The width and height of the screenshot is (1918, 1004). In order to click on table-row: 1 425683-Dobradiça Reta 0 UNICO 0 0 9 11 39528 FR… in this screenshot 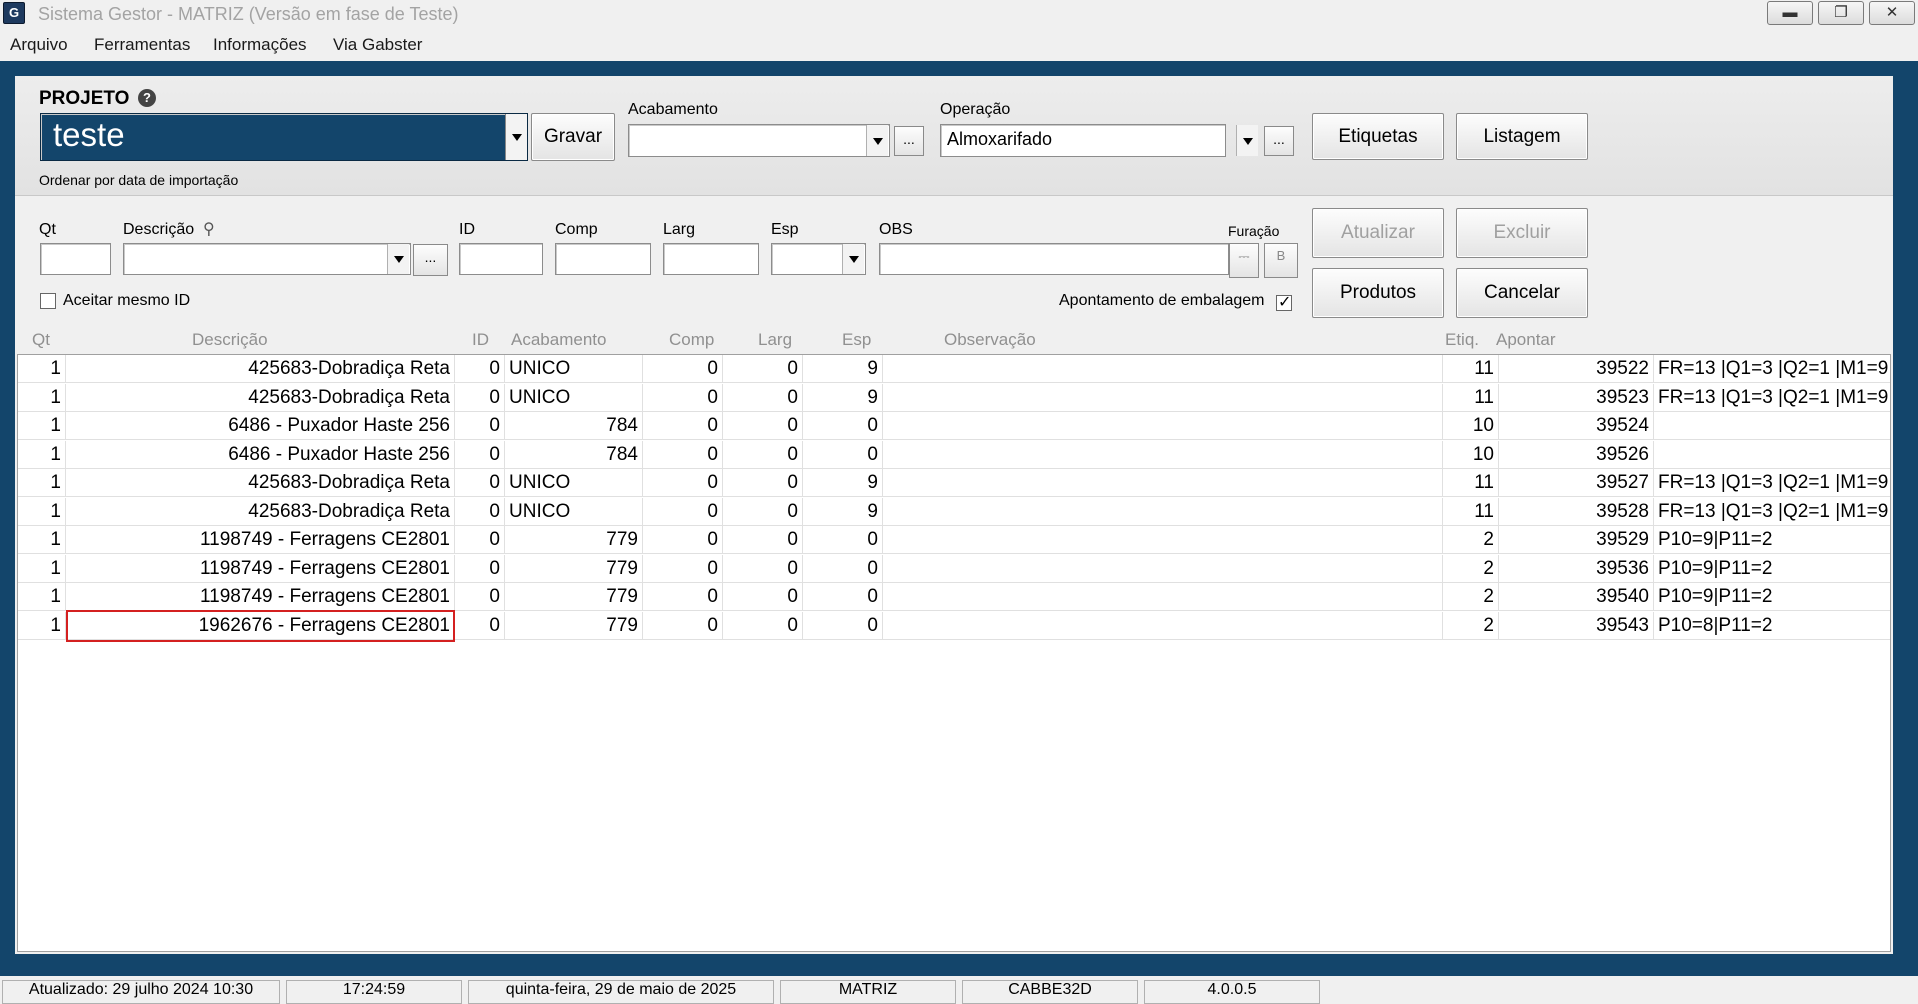, I will do `click(954, 511)`.